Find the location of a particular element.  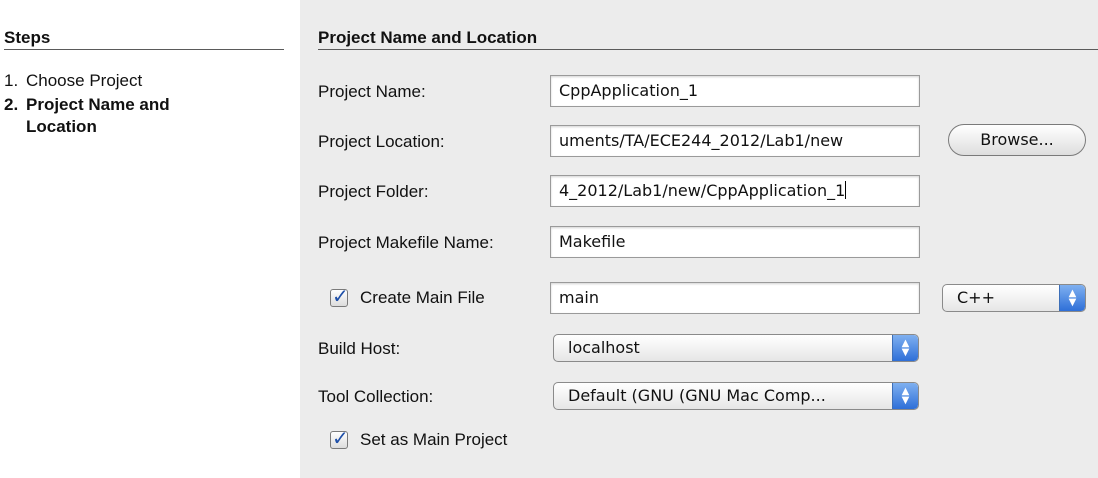

set-main-project-label: Set as Main Project is located at coordinates (434, 439).